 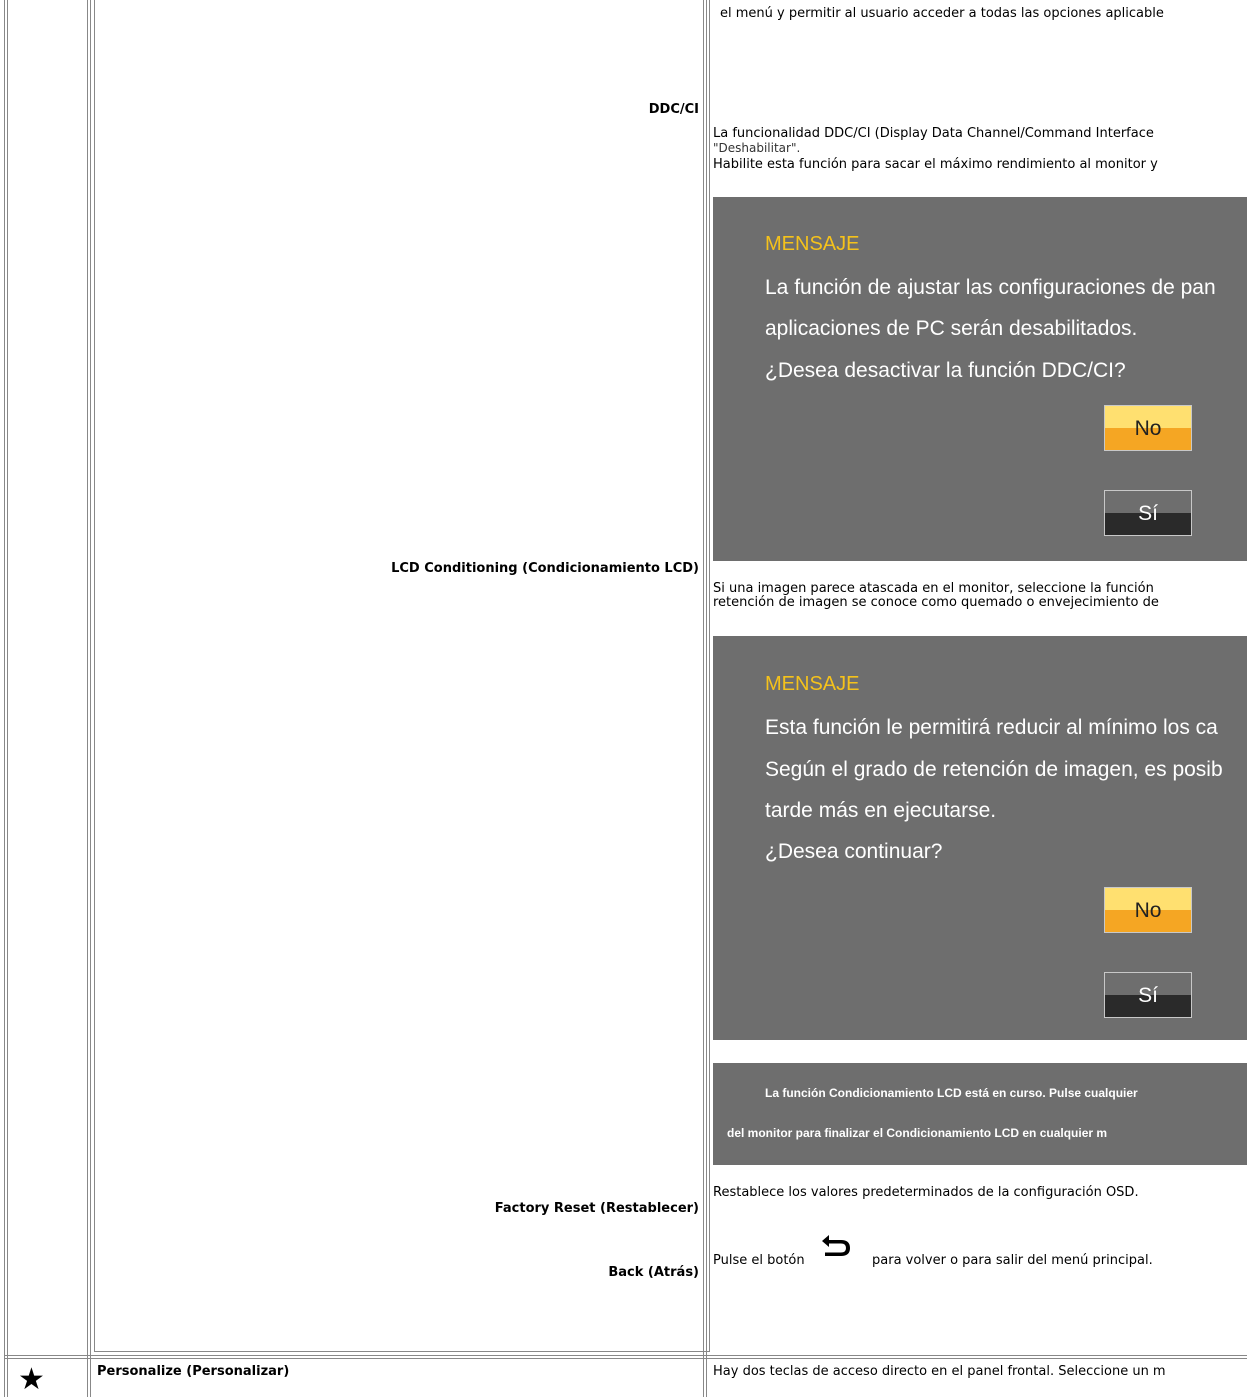 What do you see at coordinates (402, 1351) in the screenshot?
I see `row-divider-a` at bounding box center [402, 1351].